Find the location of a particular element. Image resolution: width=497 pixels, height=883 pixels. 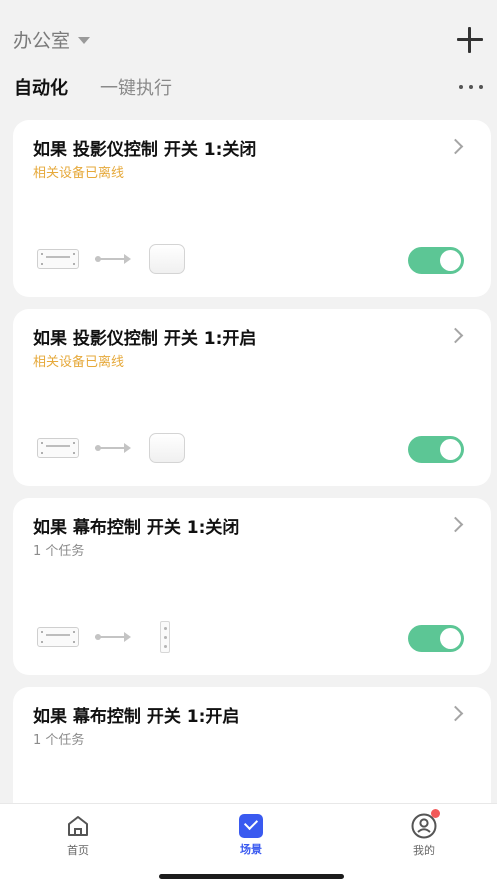

tab-automation: 自动化 is located at coordinates (41, 87).